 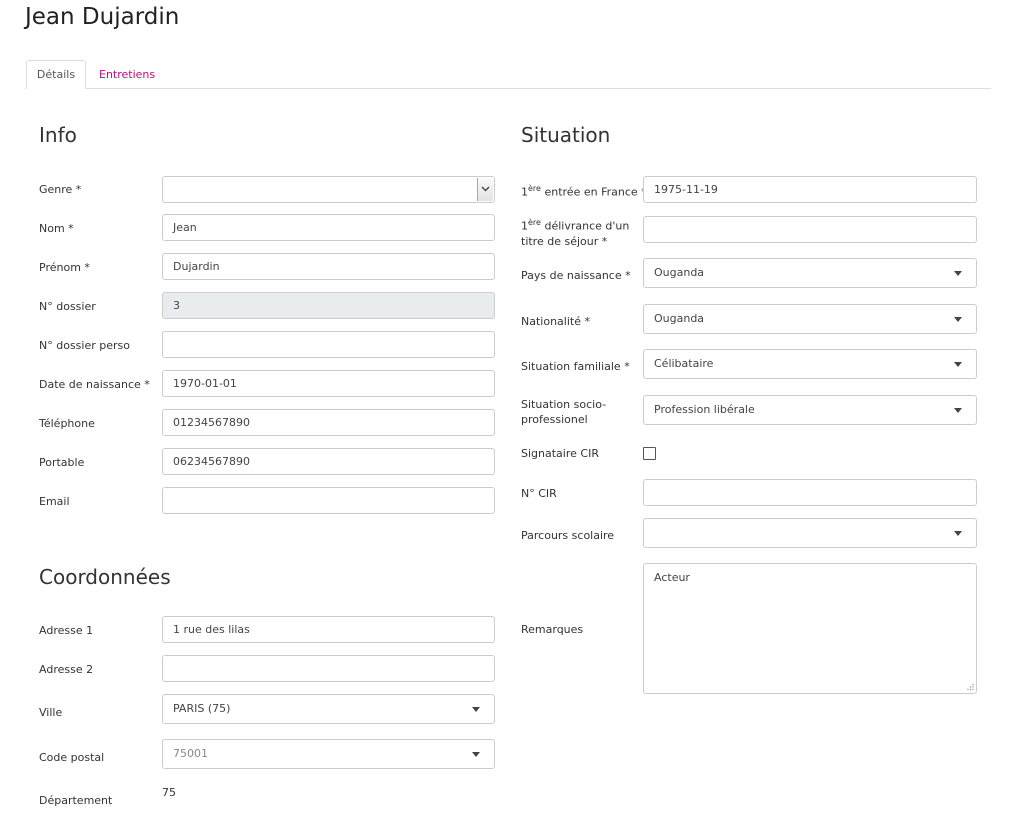 What do you see at coordinates (67, 423) in the screenshot?
I see `telephone-label: Téléphone` at bounding box center [67, 423].